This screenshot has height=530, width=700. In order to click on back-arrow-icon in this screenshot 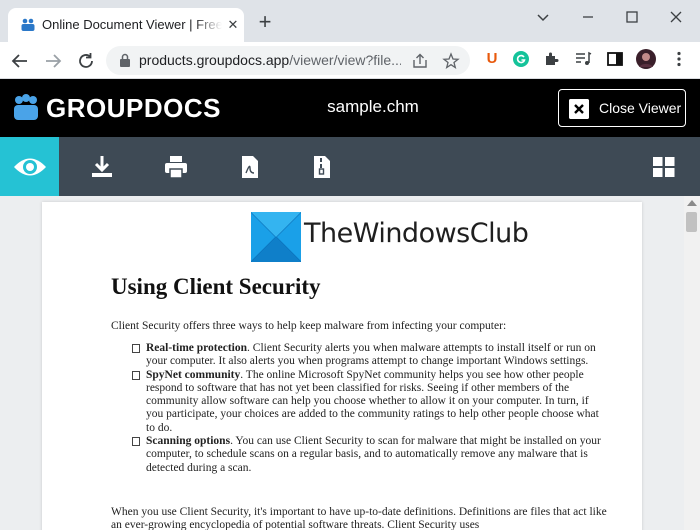, I will do `click(20, 61)`.